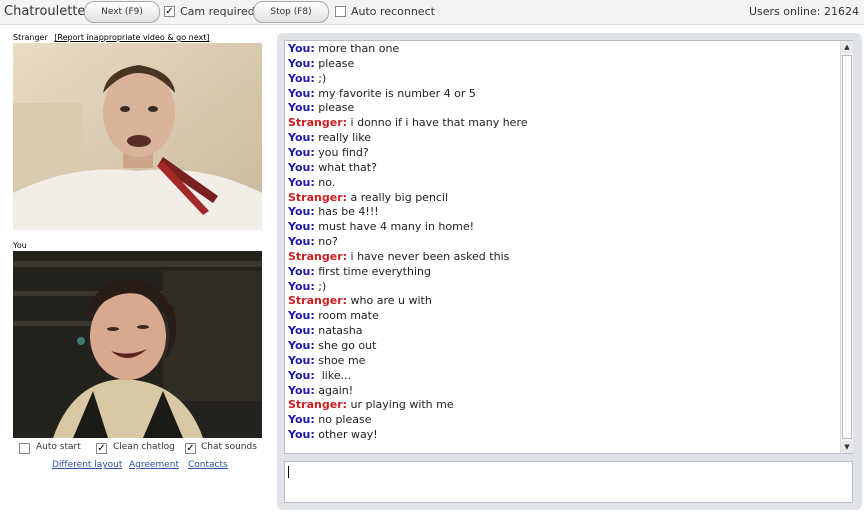 The height and width of the screenshot is (518, 864). I want to click on chat-message: You: must have 4 many in home!, so click(381, 226).